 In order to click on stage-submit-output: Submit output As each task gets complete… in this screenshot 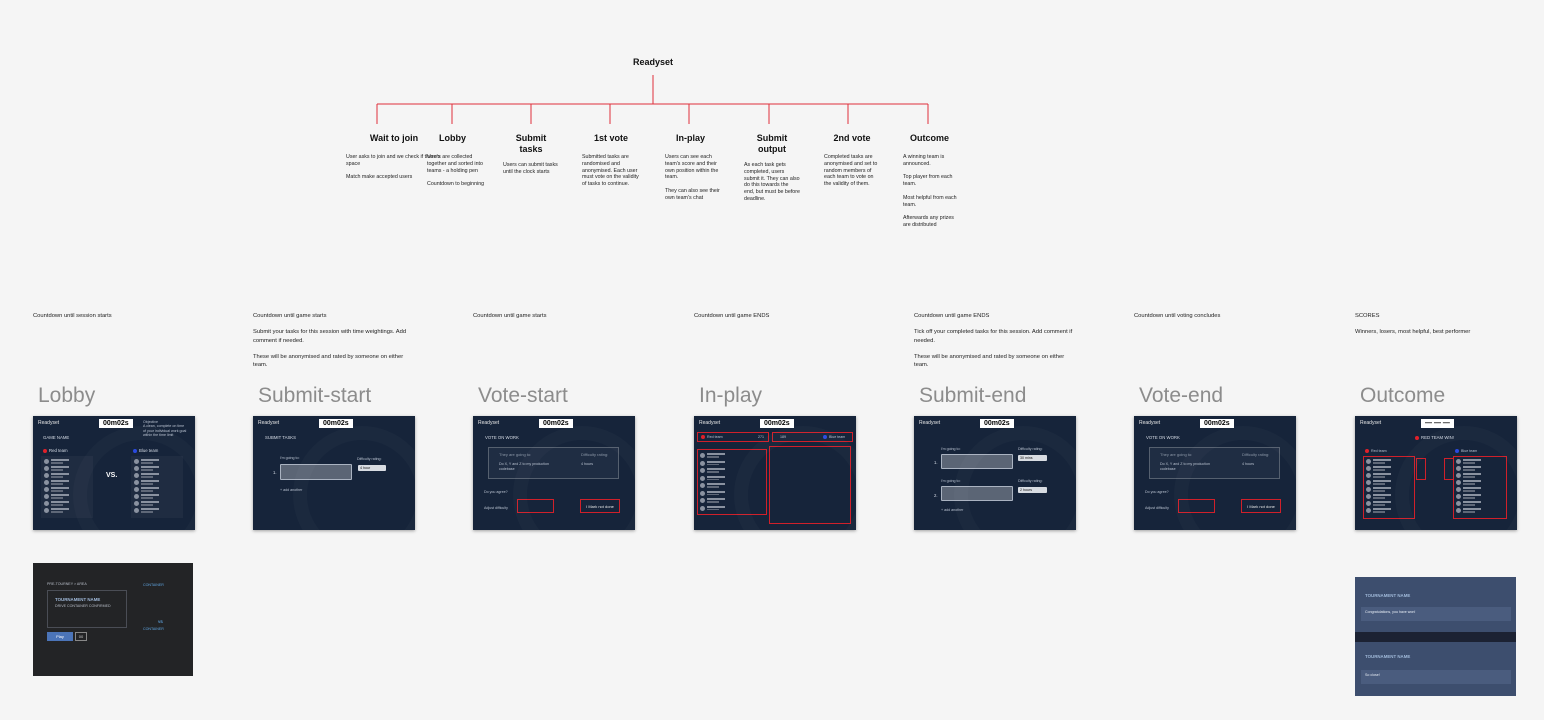, I will do `click(772, 168)`.